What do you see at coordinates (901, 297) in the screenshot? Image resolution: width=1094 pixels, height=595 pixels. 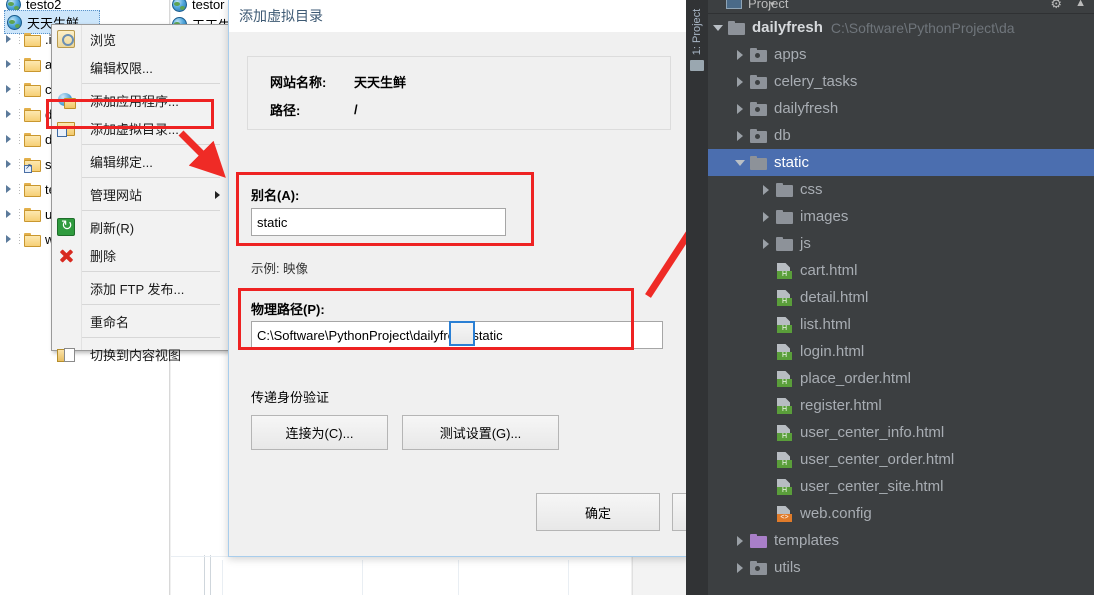 I see `tree-item-detail-html: H detail.html` at bounding box center [901, 297].